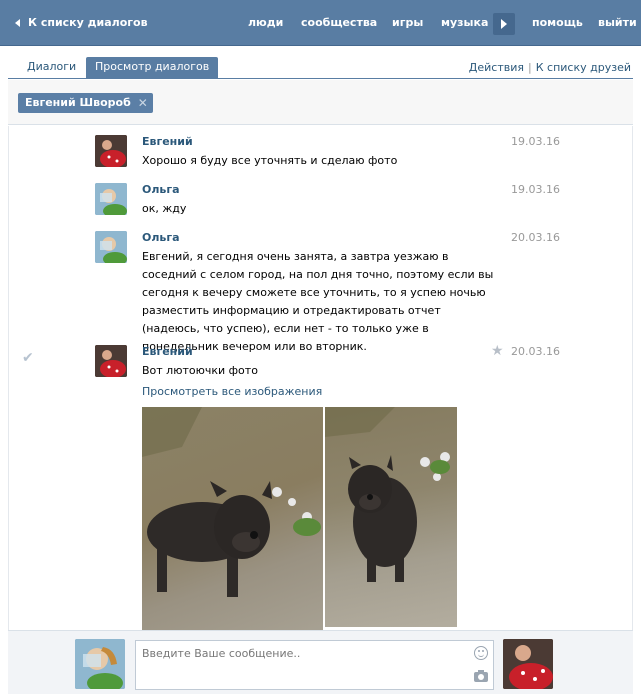  What do you see at coordinates (481, 653) in the screenshot?
I see `emoji-icon` at bounding box center [481, 653].